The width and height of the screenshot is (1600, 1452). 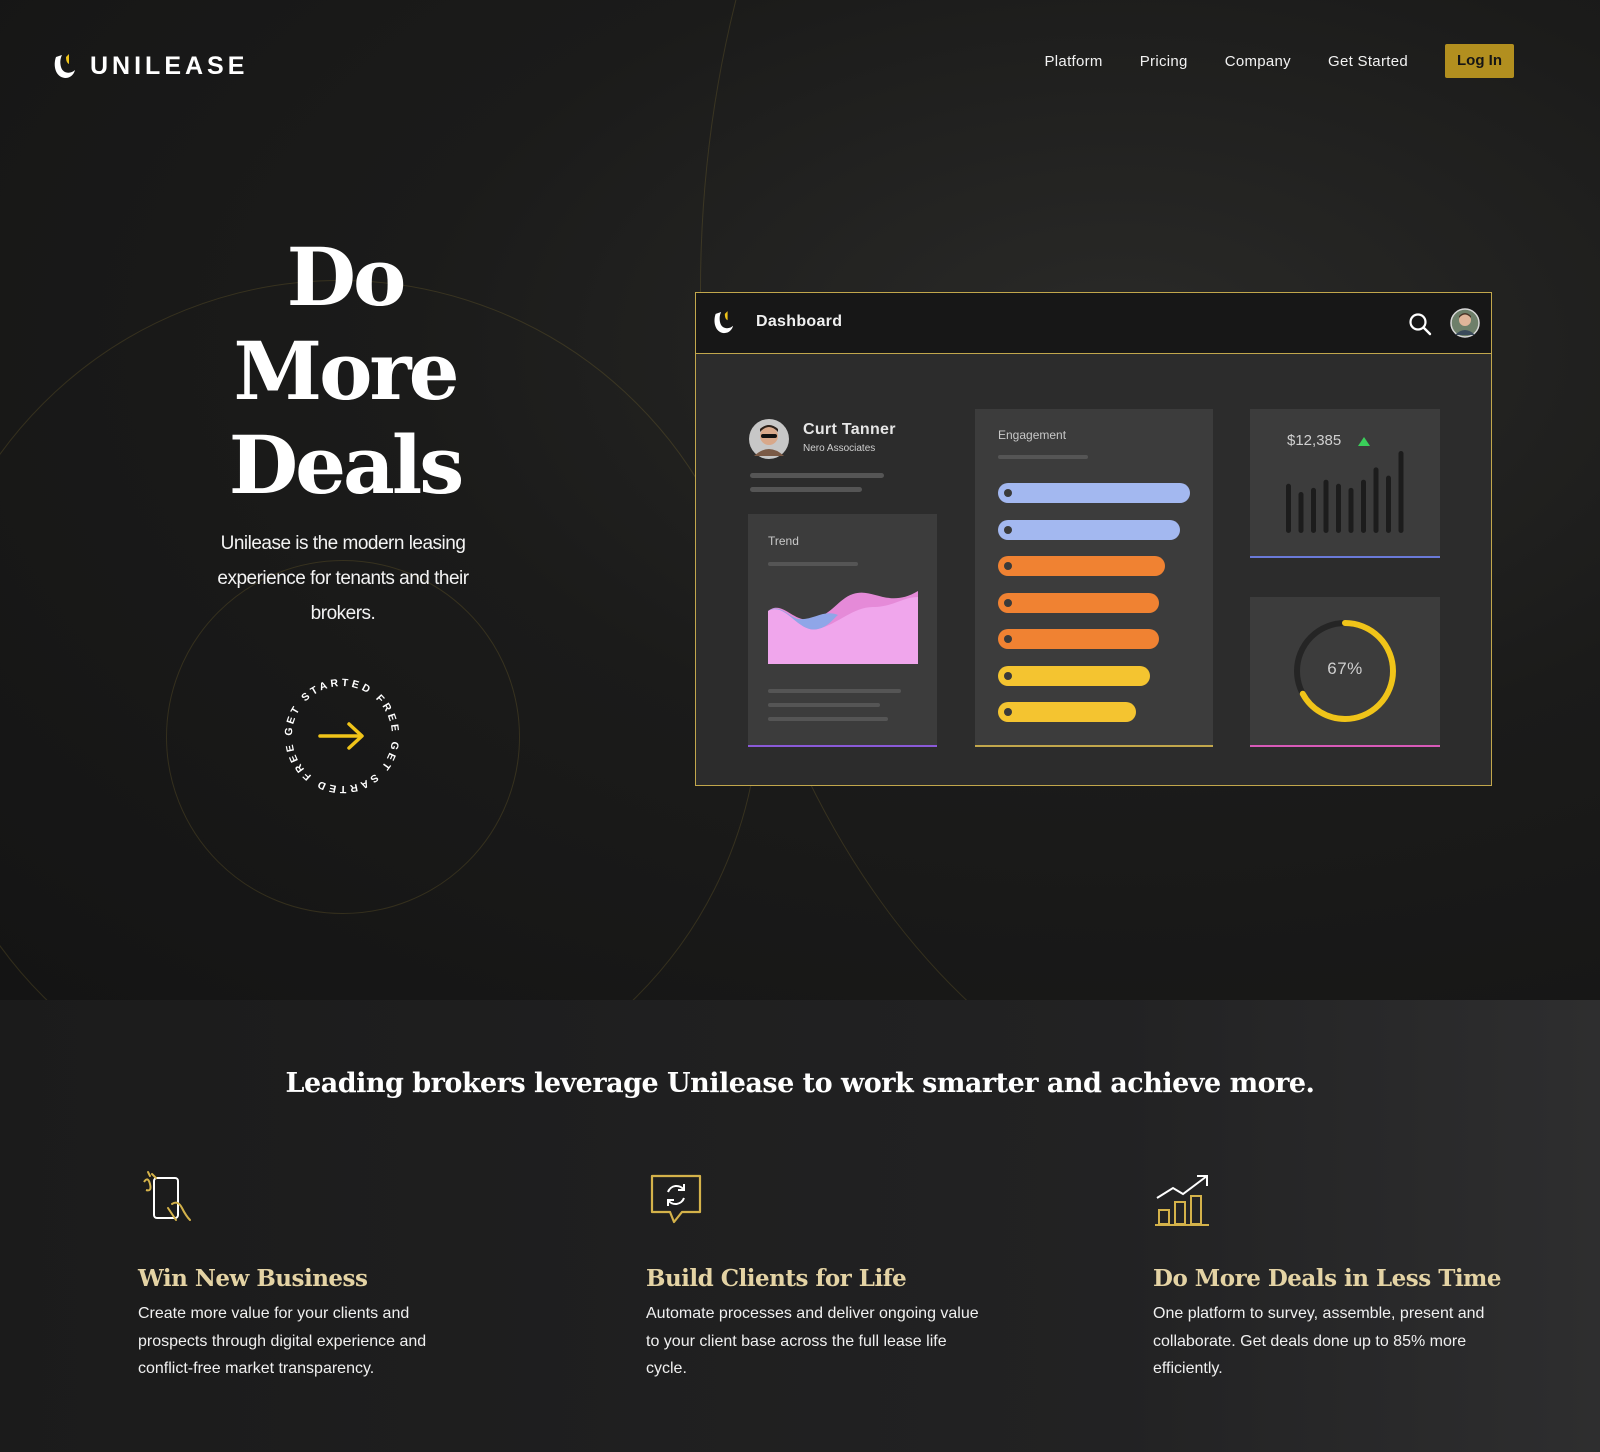 What do you see at coordinates (776, 1278) in the screenshot?
I see `feature-title: Build Clients for Life` at bounding box center [776, 1278].